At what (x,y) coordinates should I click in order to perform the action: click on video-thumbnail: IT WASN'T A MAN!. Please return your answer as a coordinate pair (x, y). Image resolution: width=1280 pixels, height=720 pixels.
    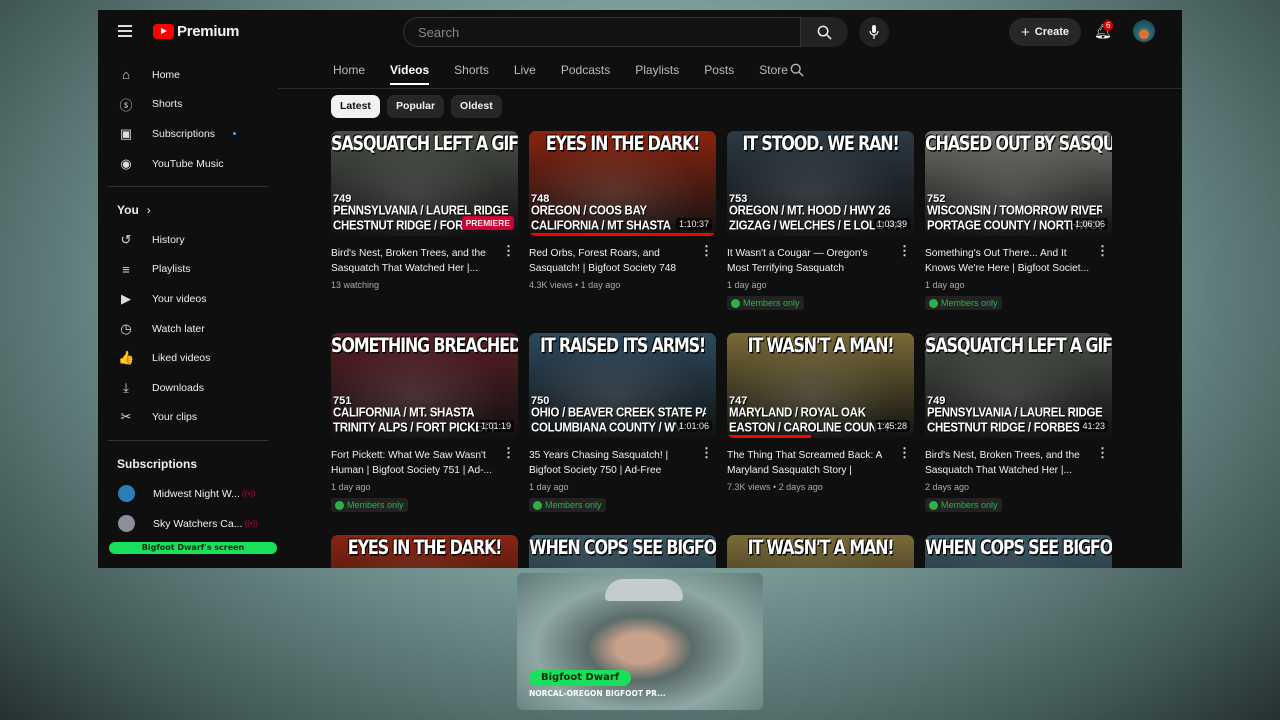
    Looking at the image, I should click on (820, 551).